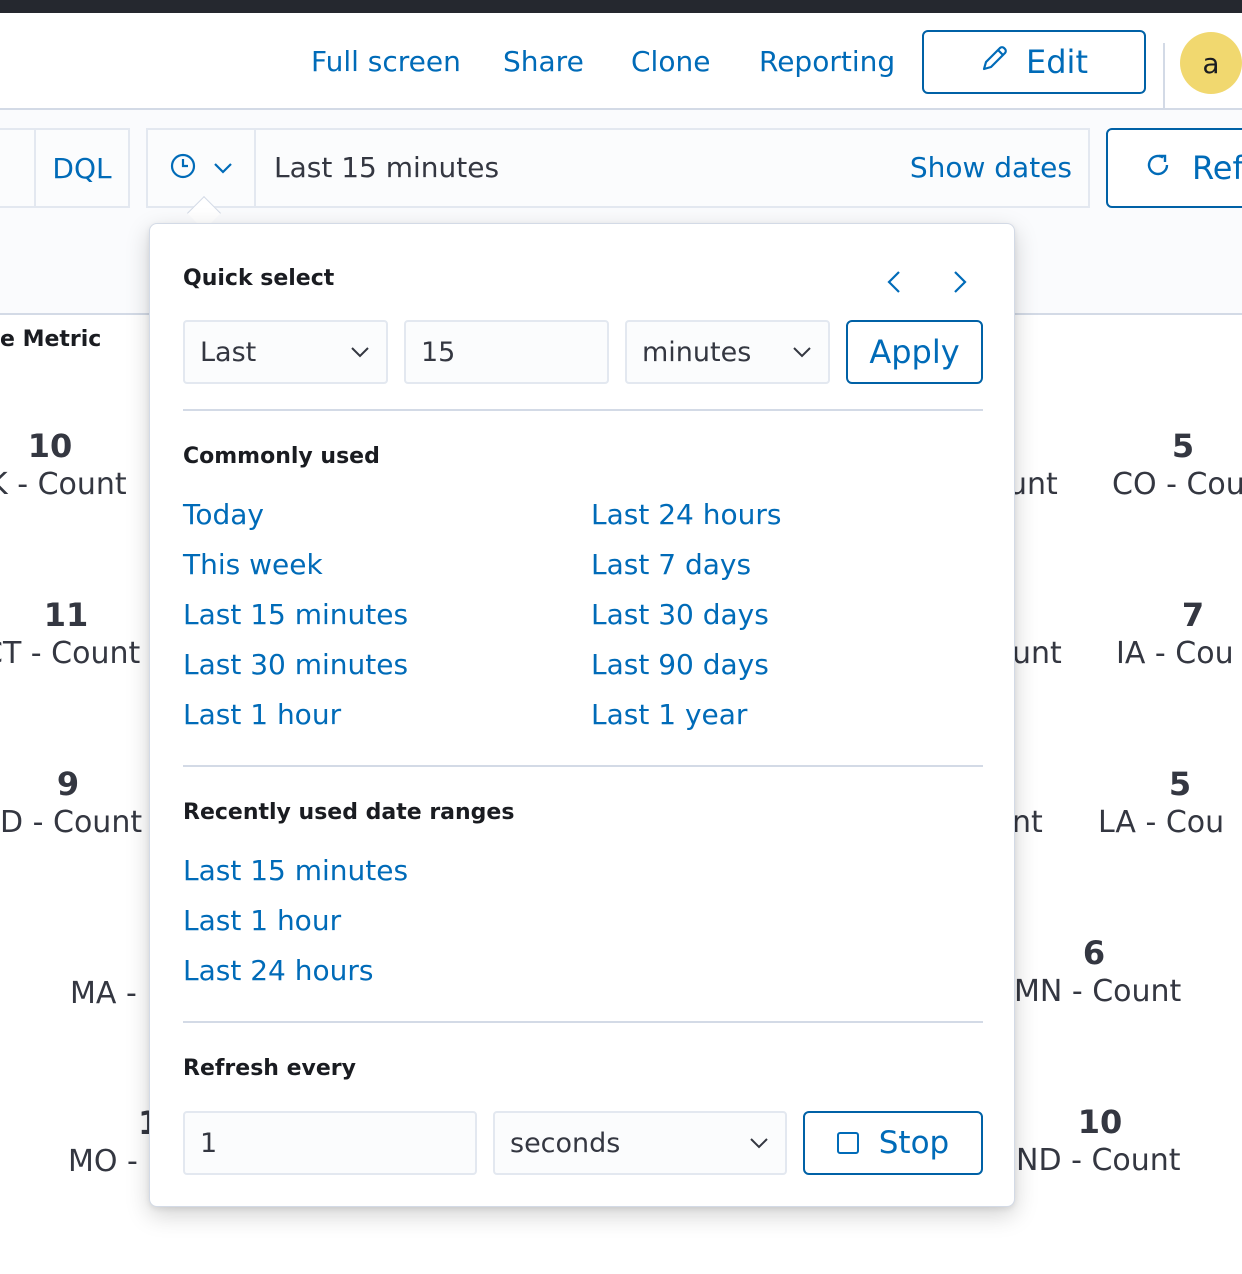  I want to click on refresh-interval-input: 1, so click(330, 1143).